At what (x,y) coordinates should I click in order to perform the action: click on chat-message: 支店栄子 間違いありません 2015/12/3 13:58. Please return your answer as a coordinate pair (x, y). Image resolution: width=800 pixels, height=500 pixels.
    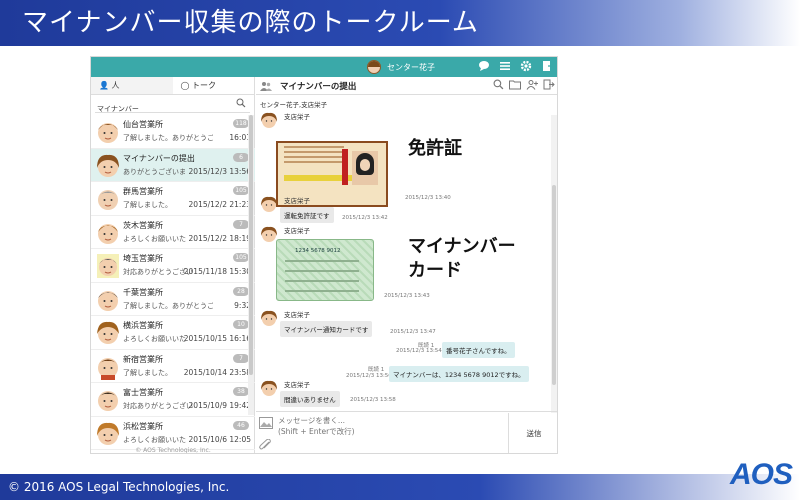
    Looking at the image, I should click on (370, 395).